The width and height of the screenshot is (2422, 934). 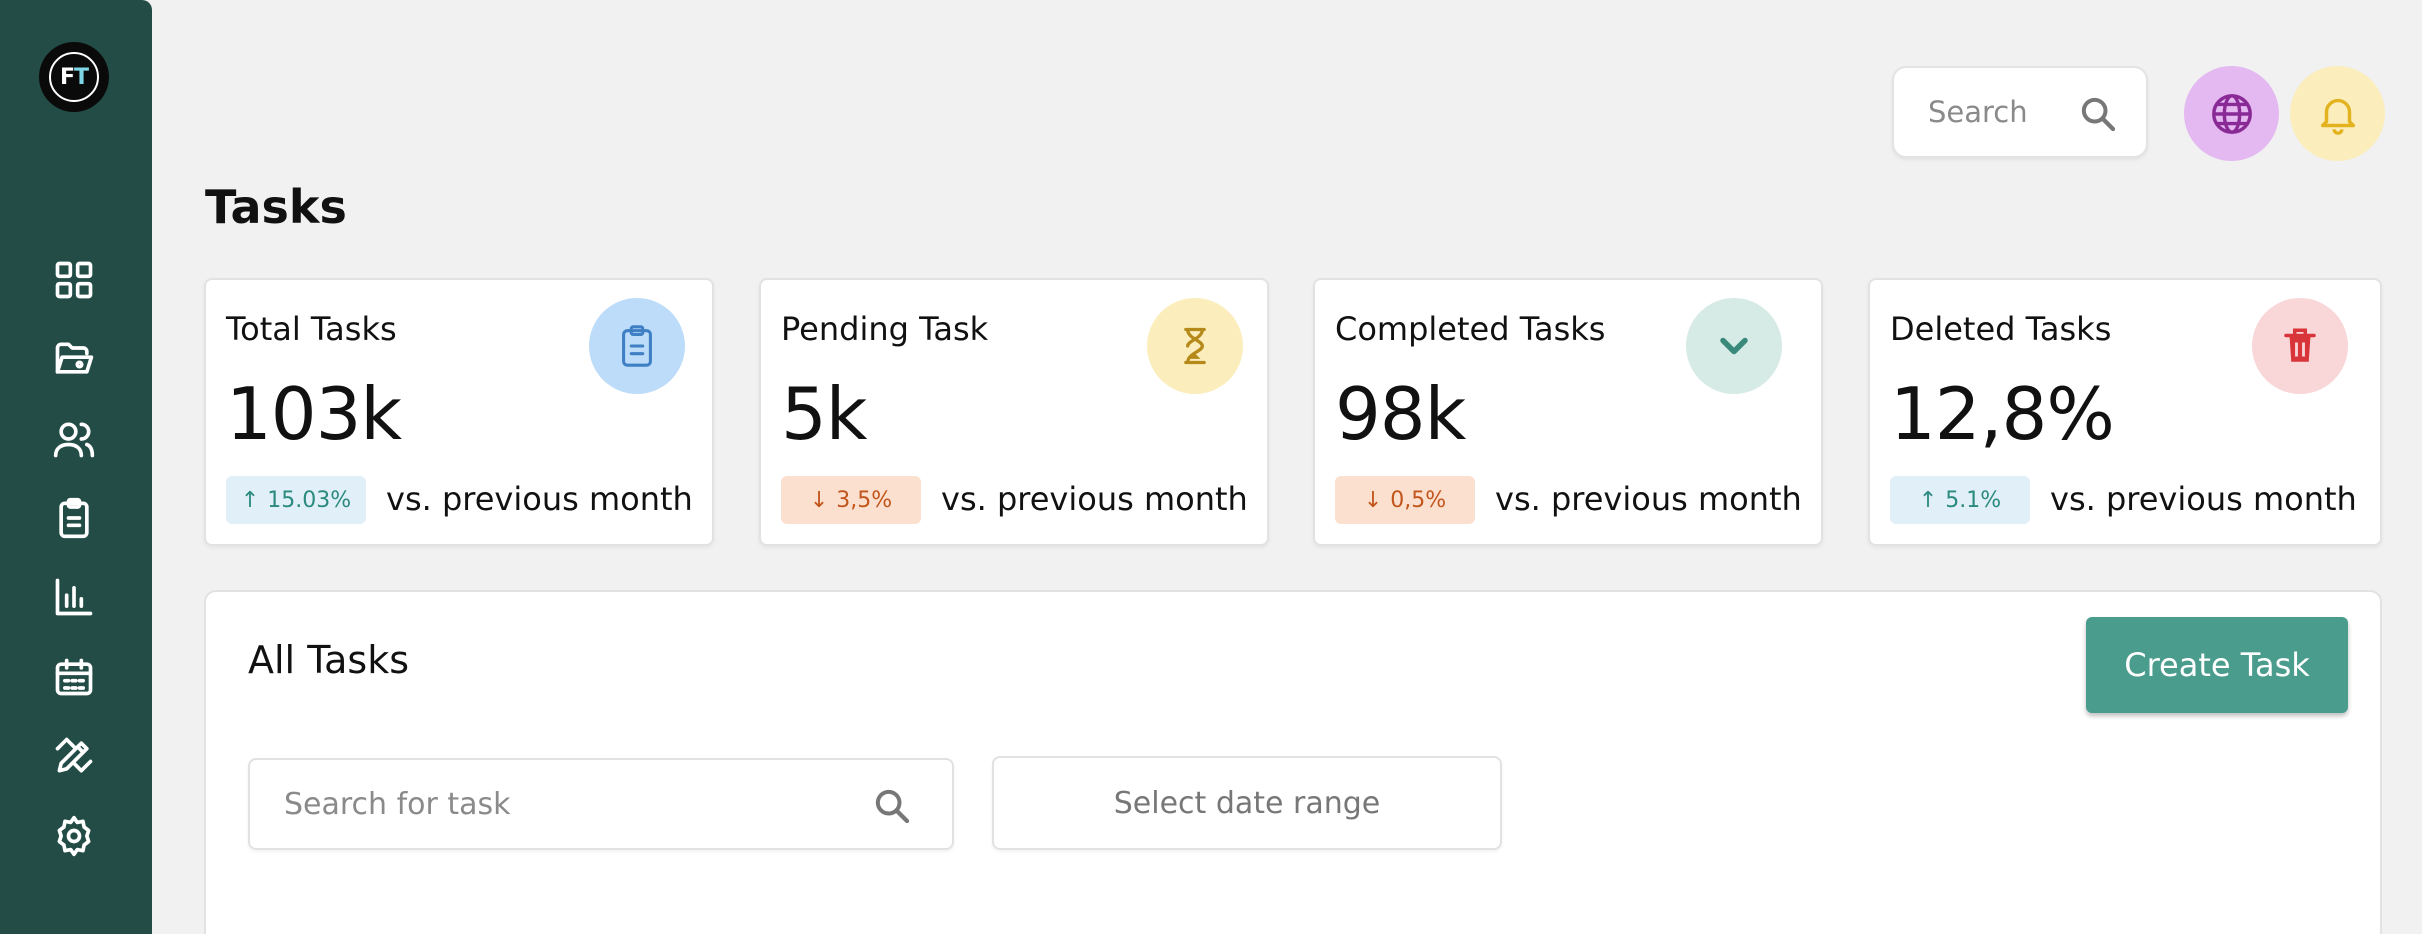 I want to click on trash-icon, so click(x=2300, y=345).